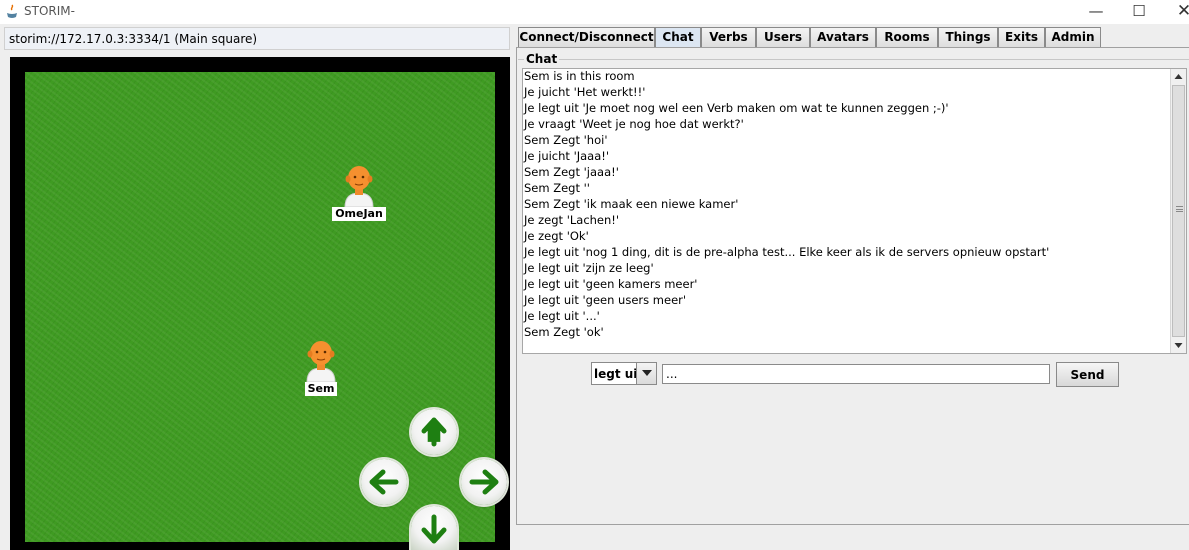 This screenshot has width=1189, height=550. Describe the element at coordinates (585, 92) in the screenshot. I see `chat-line: Je juicht 'Het werkt!!'` at that location.